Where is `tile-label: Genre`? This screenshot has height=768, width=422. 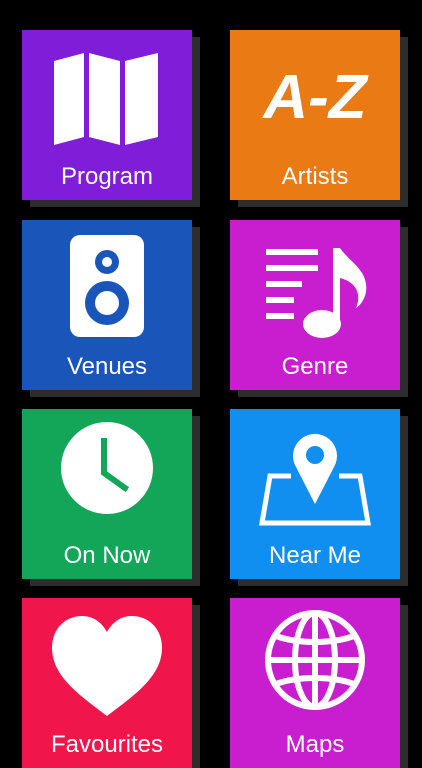
tile-label: Genre is located at coordinates (315, 366).